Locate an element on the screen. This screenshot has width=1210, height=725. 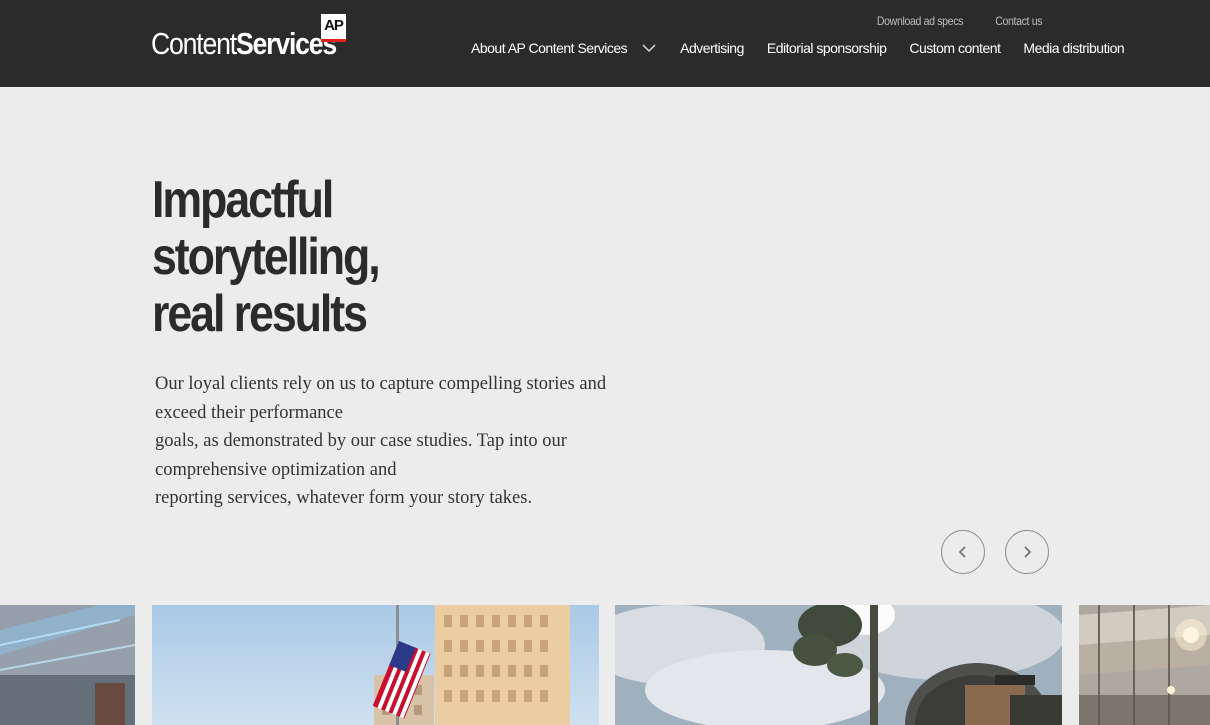
nav-item-editorial-sponsorship: Editorial sponsorship is located at coordinates (827, 48).